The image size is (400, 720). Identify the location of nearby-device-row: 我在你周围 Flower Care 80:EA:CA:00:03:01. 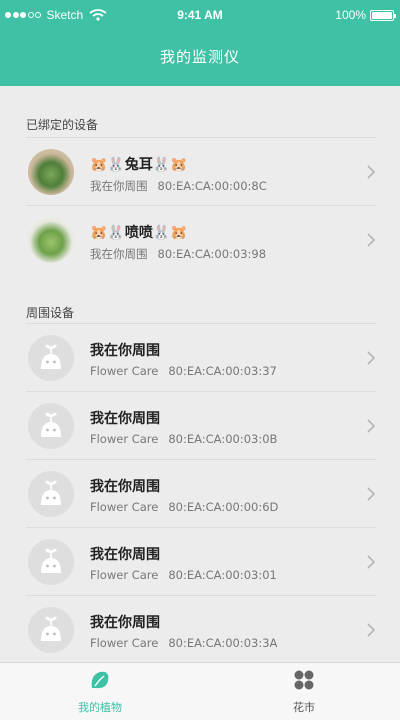
(201, 561).